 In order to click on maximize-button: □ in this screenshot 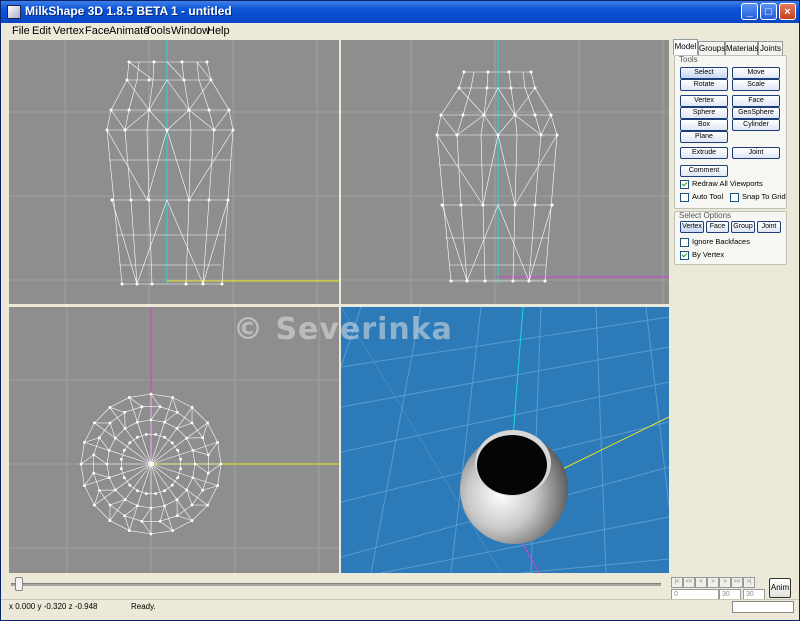, I will do `click(768, 11)`.